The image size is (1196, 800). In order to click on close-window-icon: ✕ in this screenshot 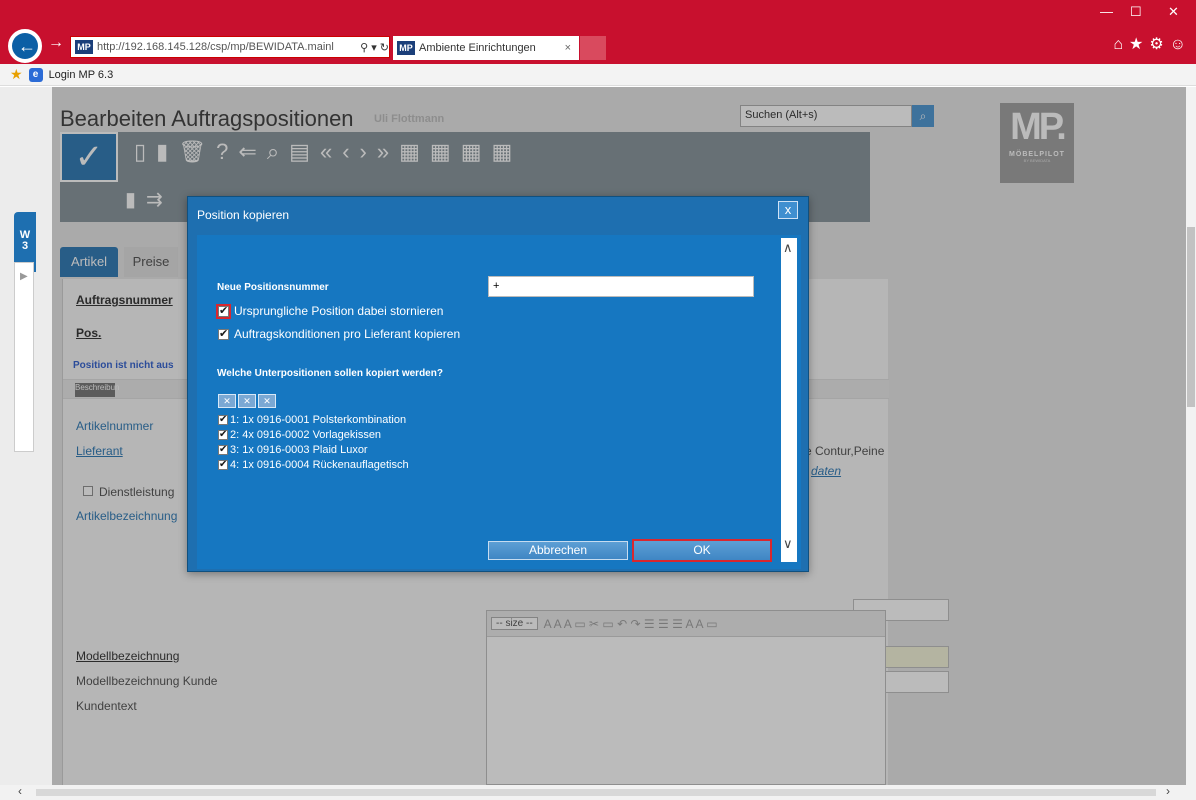, I will do `click(1173, 12)`.